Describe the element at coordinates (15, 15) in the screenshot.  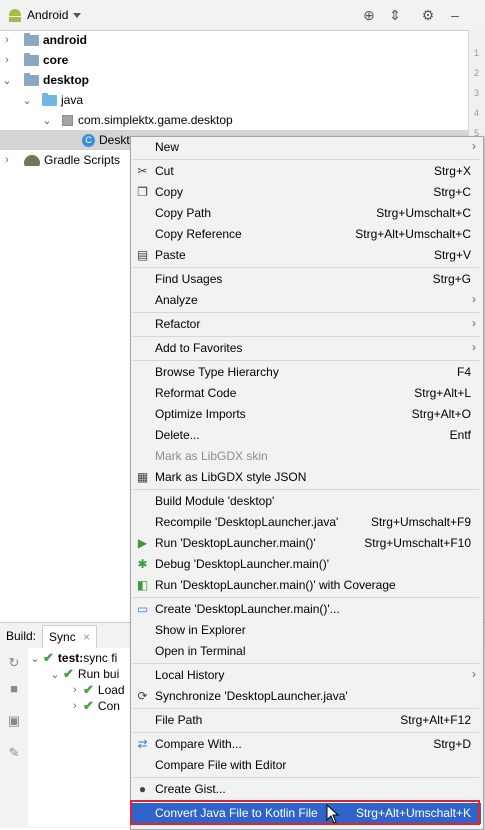
I see `android-icon` at that location.